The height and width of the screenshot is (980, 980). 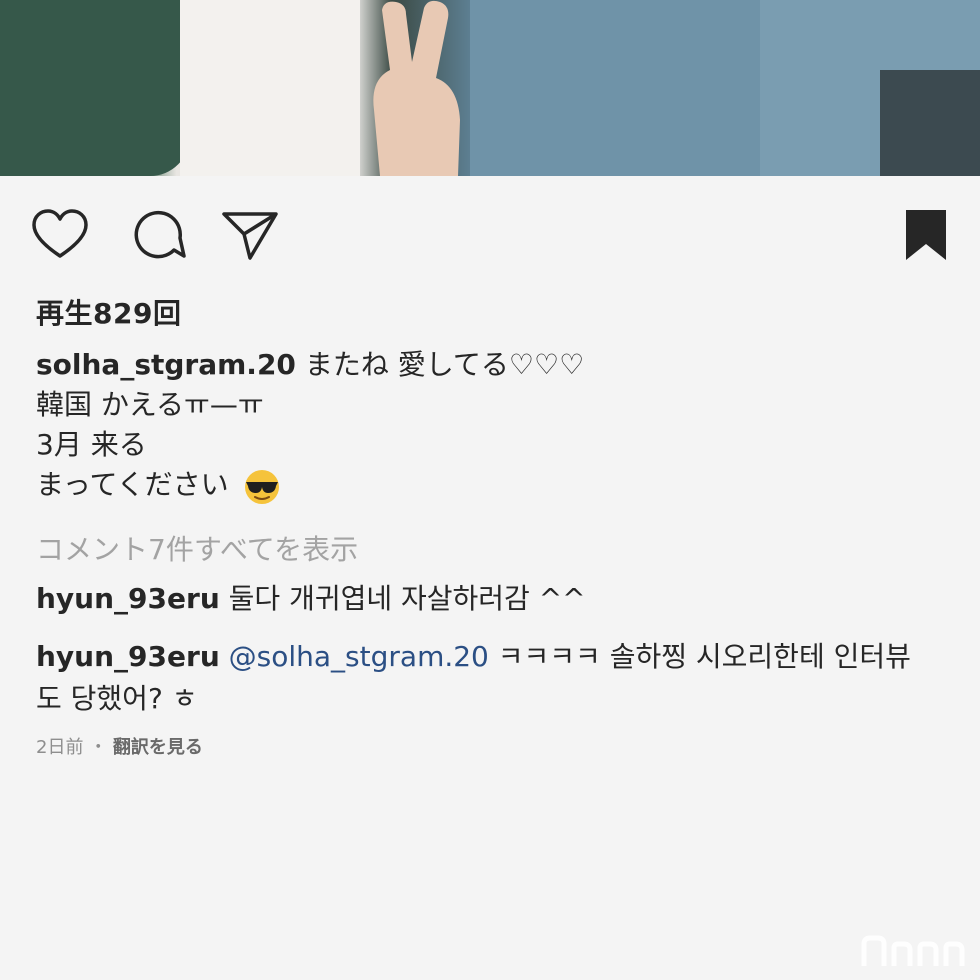 I want to click on photo-region-dark, so click(x=930, y=123).